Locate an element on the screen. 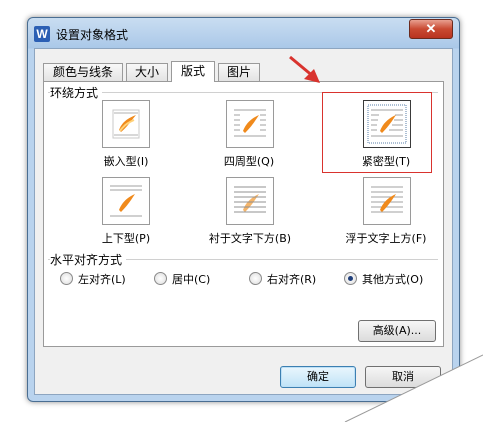 The height and width of the screenshot is (422, 483). tab-layout: 版式 is located at coordinates (193, 71).